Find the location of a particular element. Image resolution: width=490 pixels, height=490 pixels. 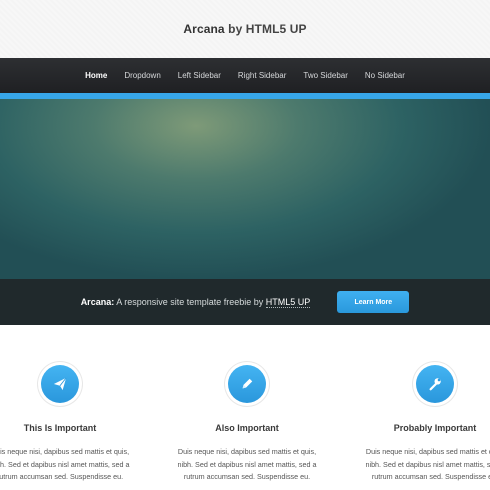

nav-item-home: Home is located at coordinates (96, 84).